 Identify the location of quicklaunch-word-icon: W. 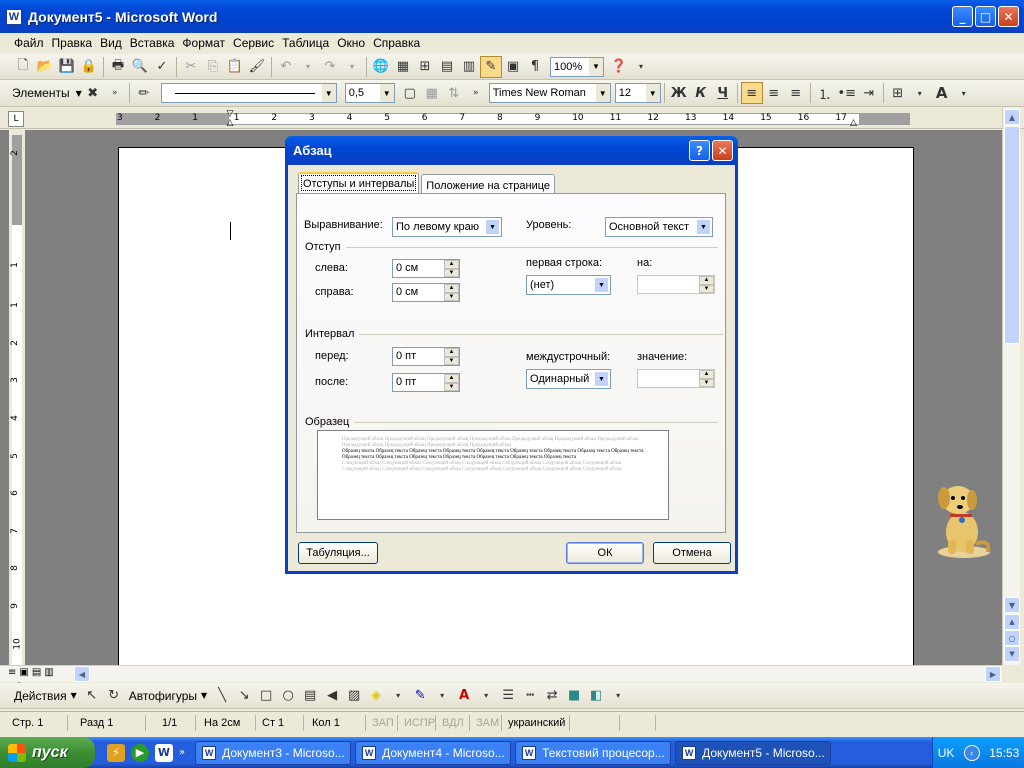
(164, 752).